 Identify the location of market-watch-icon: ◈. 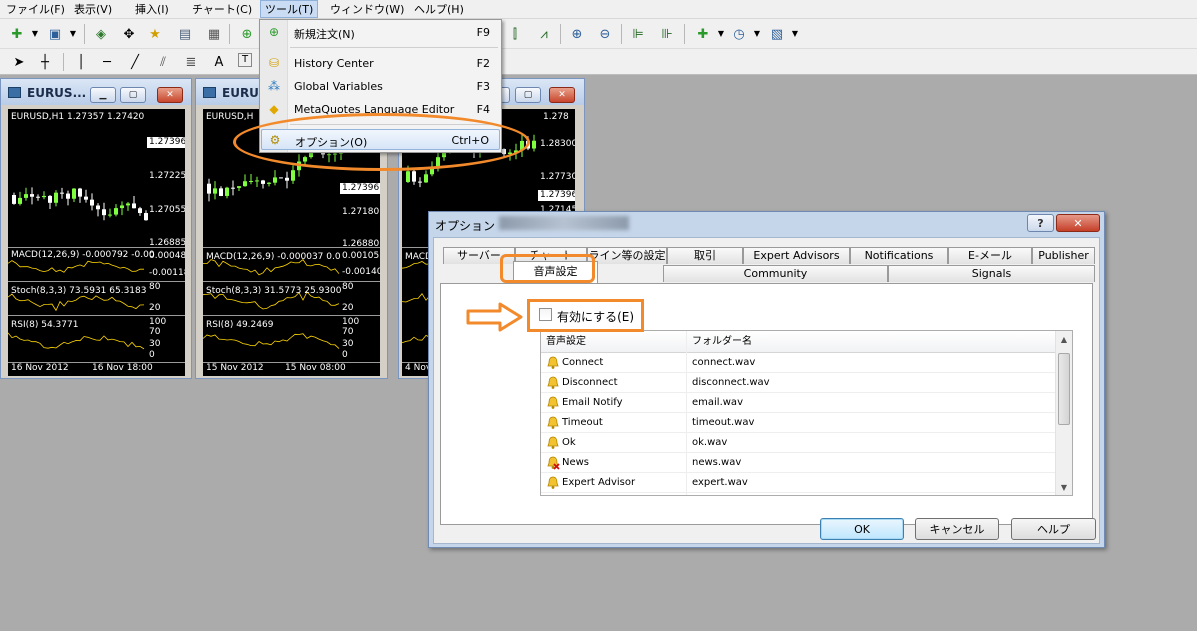
(101, 34).